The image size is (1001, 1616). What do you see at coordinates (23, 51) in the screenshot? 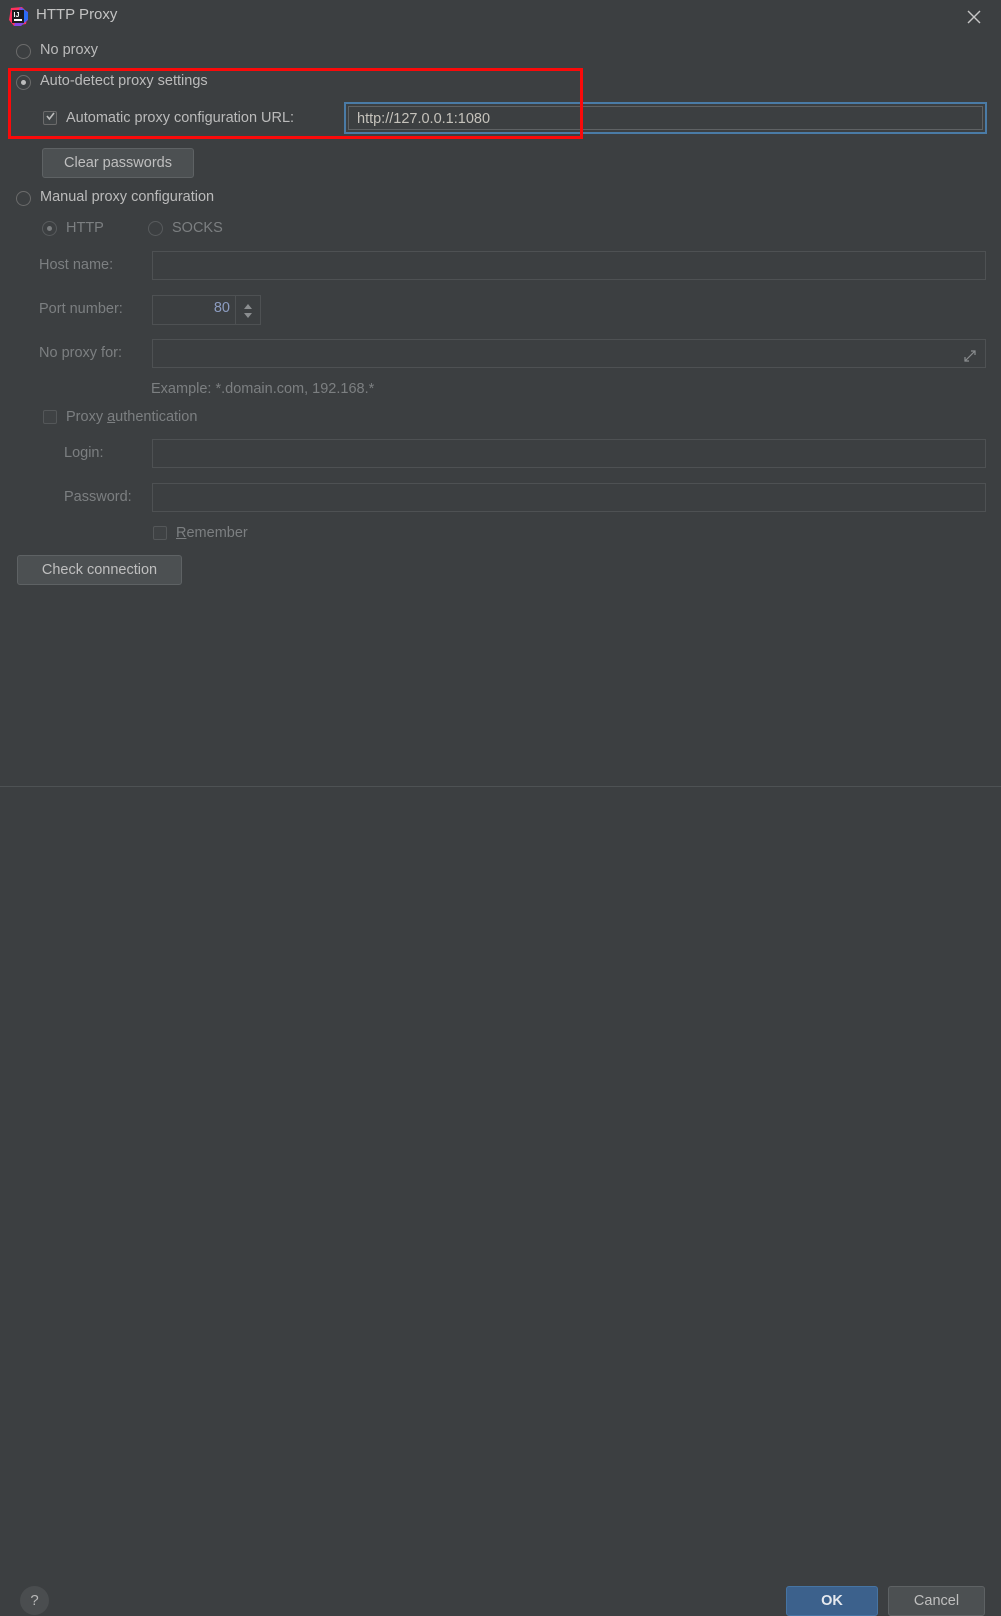
I see `radio-no-proxy` at bounding box center [23, 51].